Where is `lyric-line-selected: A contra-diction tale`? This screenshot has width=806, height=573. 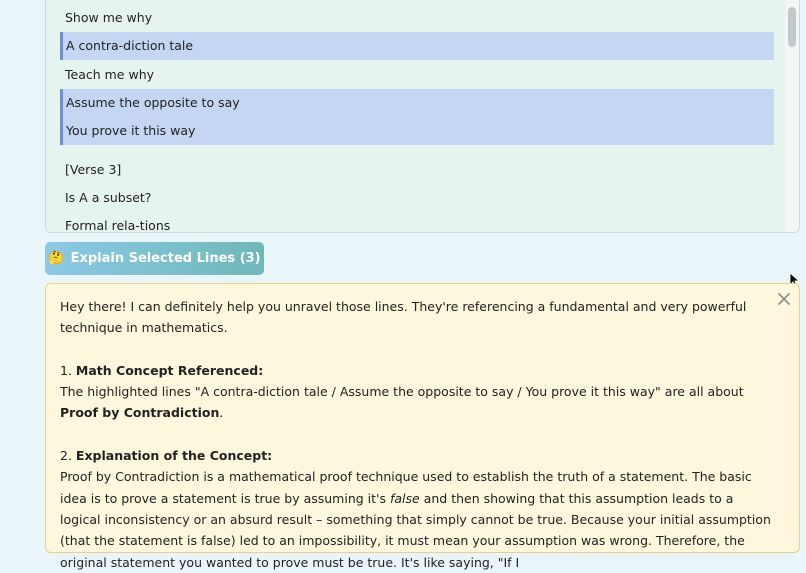 lyric-line-selected: A contra-diction tale is located at coordinates (417, 46).